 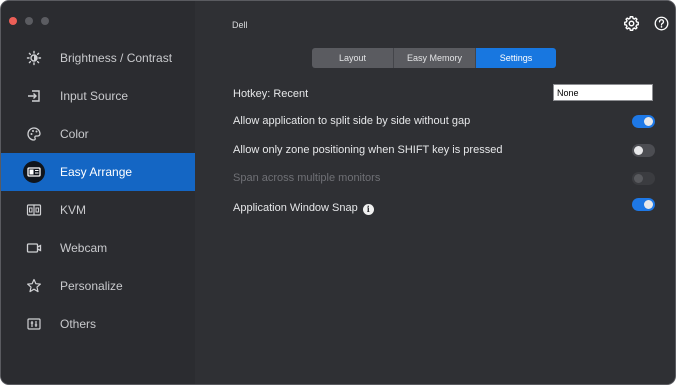 What do you see at coordinates (98, 324) in the screenshot?
I see `sidebar-item-others: Others` at bounding box center [98, 324].